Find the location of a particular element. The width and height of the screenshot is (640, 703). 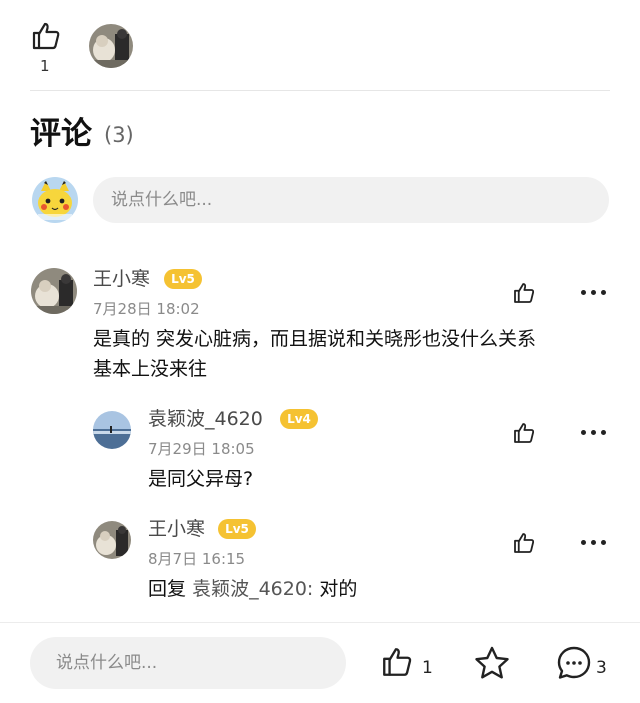

reply-text: 对的 is located at coordinates (338, 589).